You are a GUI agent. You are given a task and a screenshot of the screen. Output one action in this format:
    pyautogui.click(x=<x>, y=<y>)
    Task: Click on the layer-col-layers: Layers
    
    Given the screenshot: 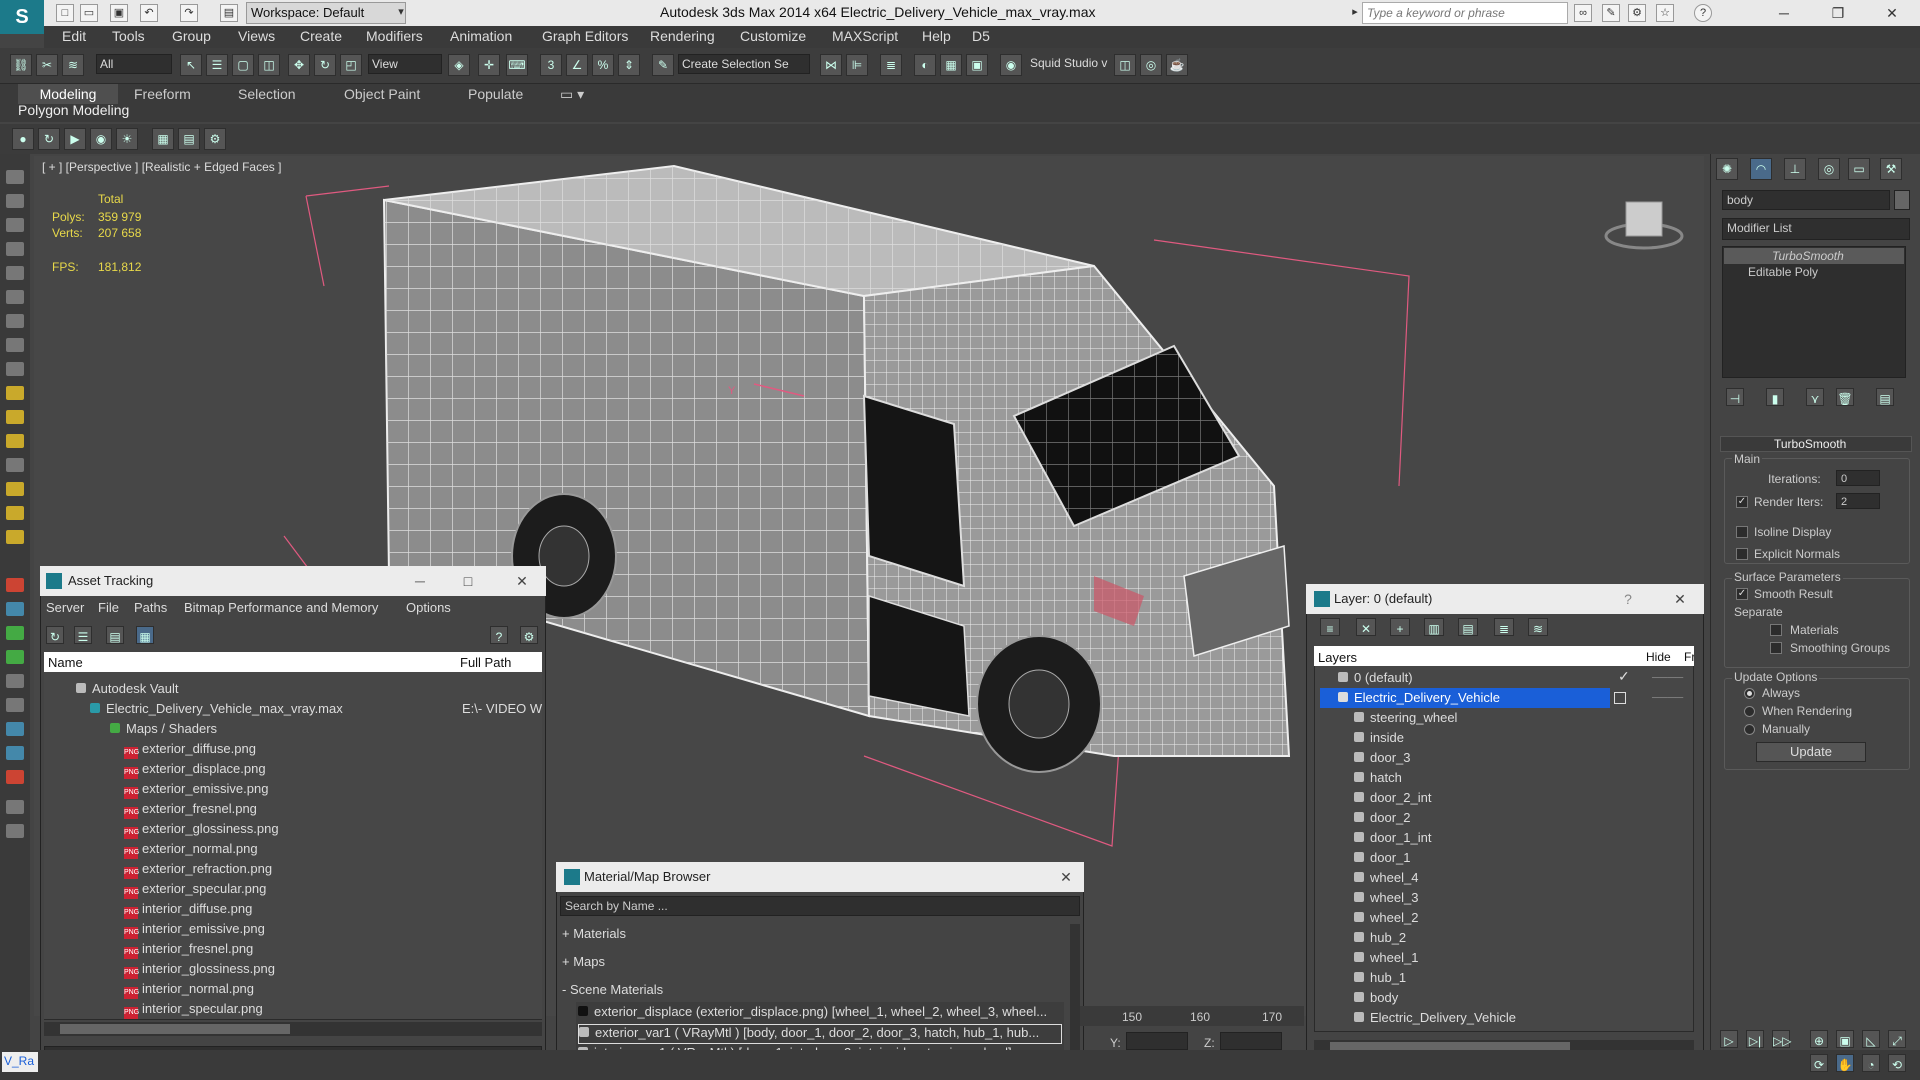 What is the action you would take?
    pyautogui.click(x=1337, y=657)
    